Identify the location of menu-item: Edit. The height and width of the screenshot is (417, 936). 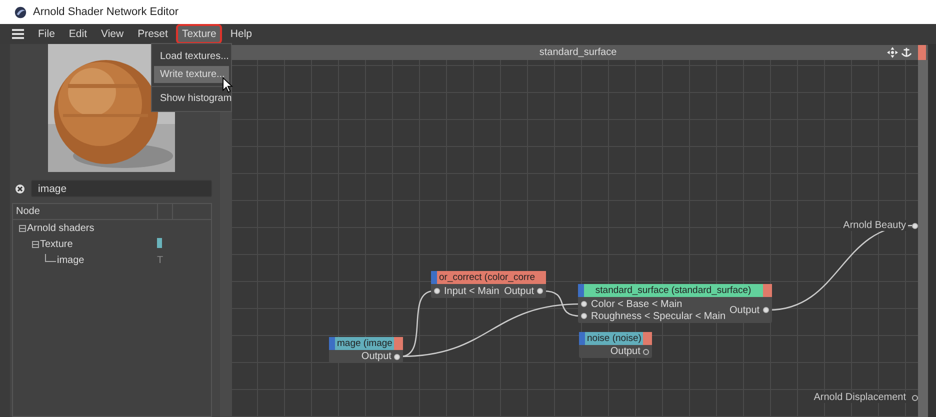
(78, 34).